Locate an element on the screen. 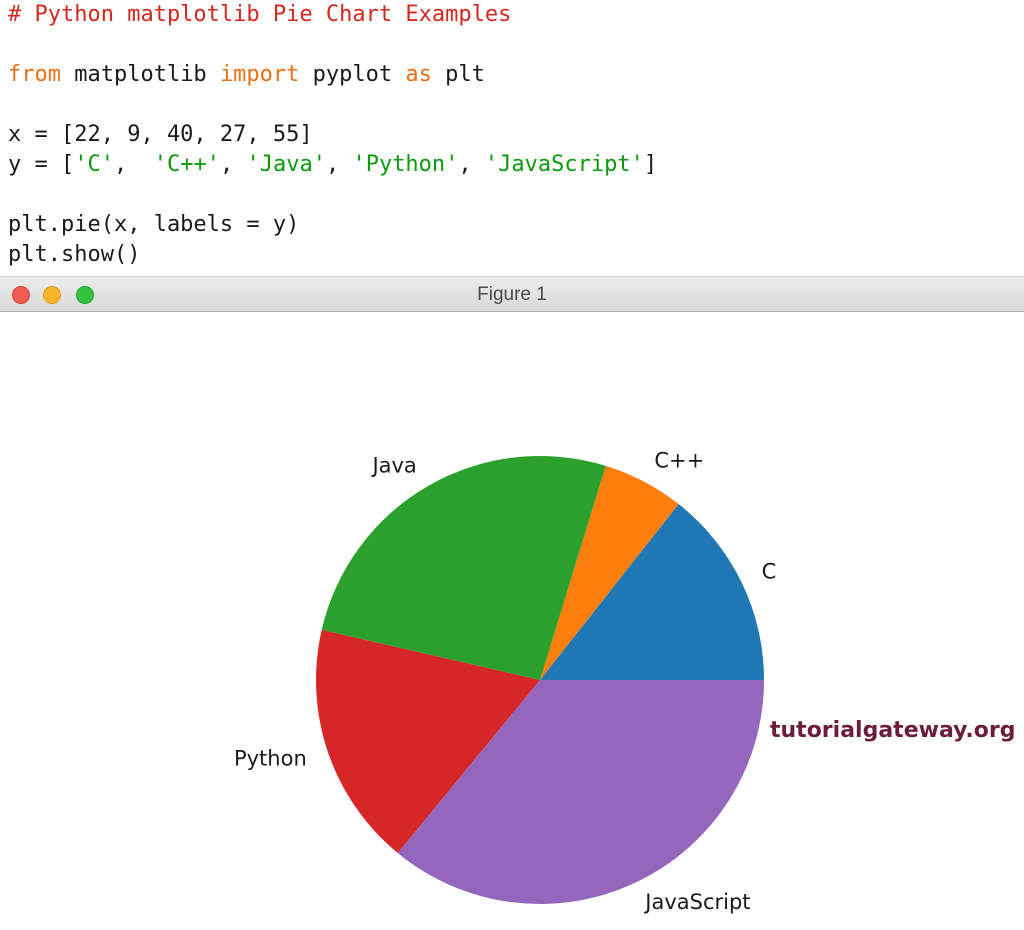 The width and height of the screenshot is (1024, 930). code-line: plt.pie(x, labels = y) is located at coordinates (153, 225).